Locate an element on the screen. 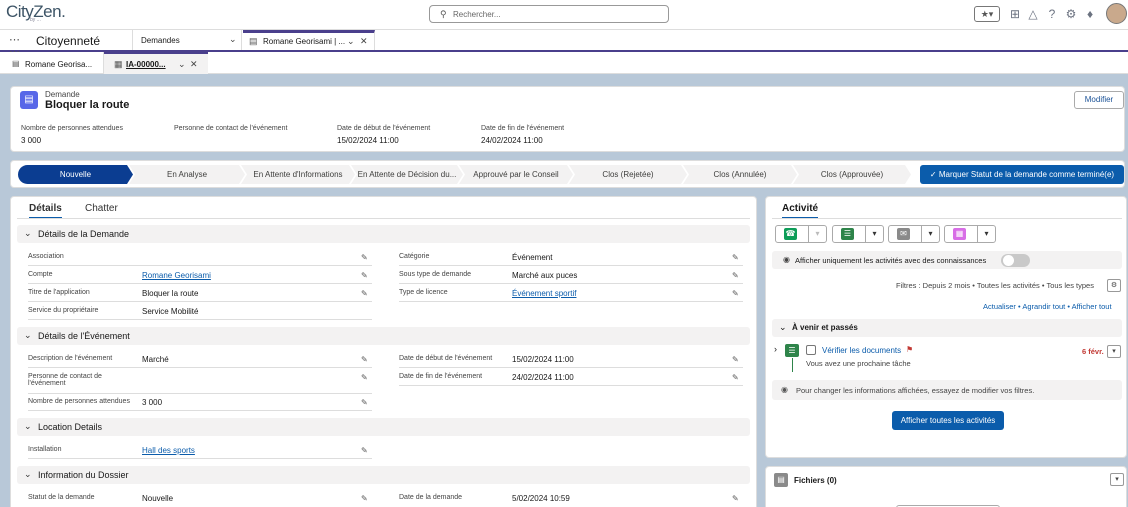 This screenshot has height=507, width=1128. phone-icon: ☎ is located at coordinates (790, 234).